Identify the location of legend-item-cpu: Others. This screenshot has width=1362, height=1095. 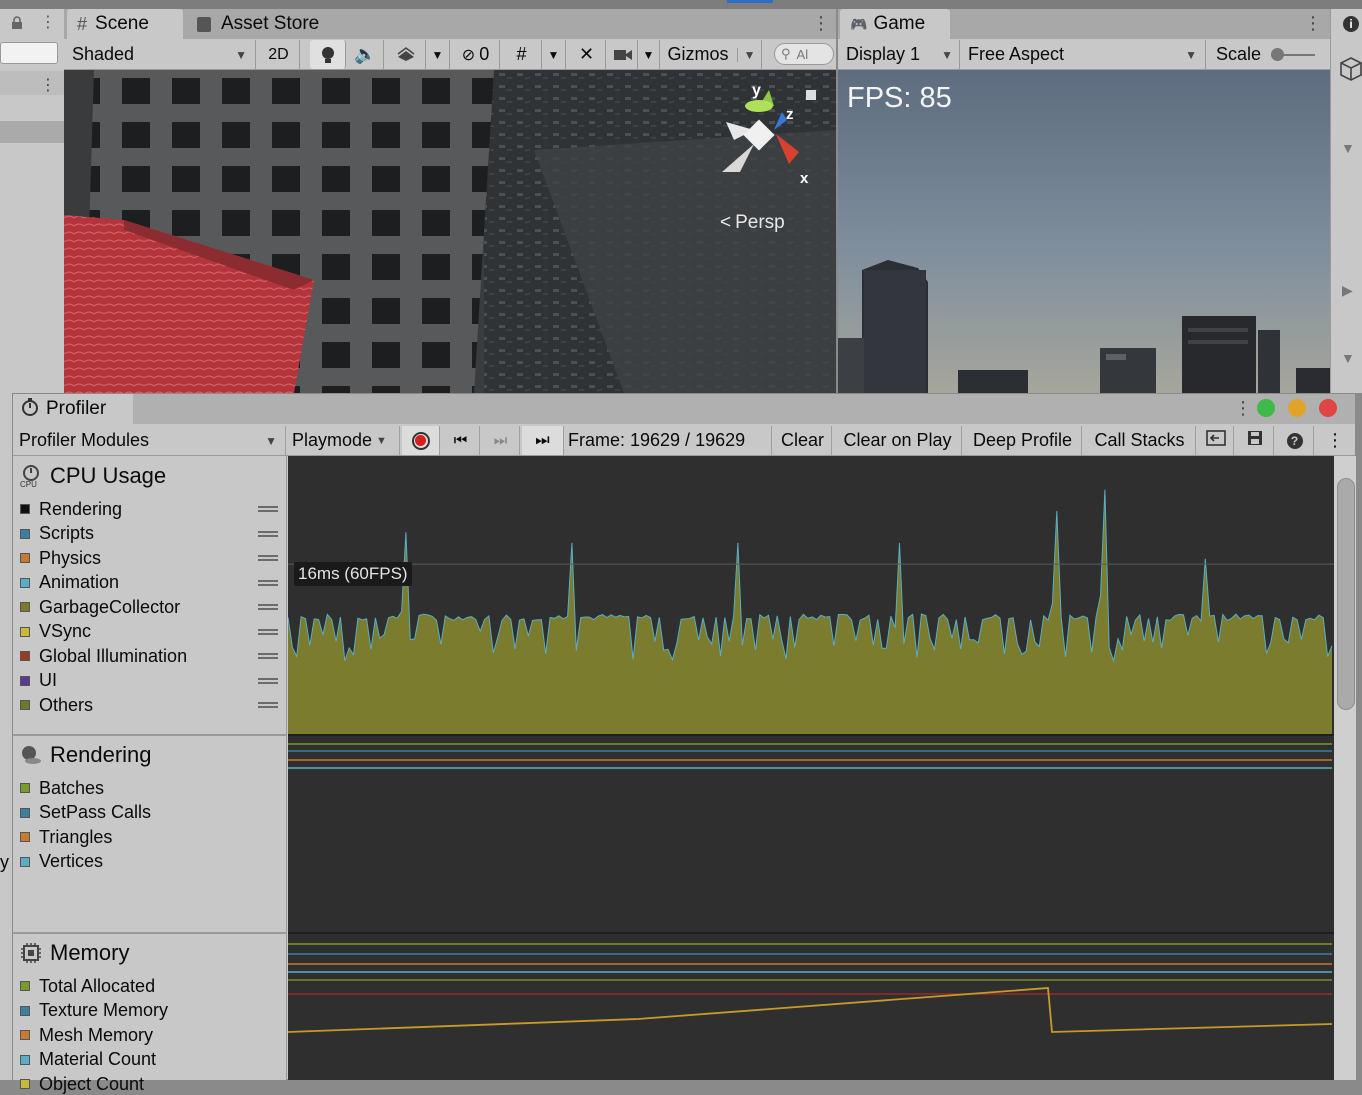
(153, 705).